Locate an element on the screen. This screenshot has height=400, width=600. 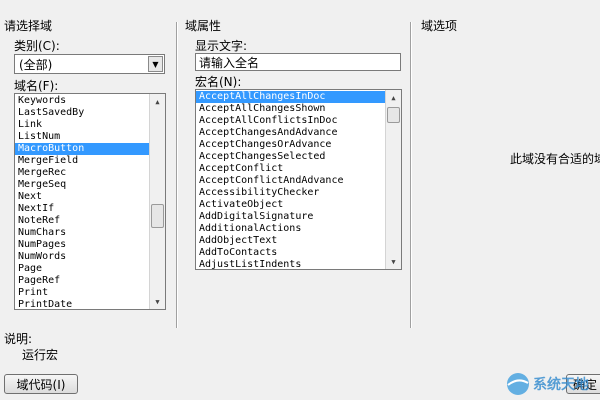
field-name-item: NumWords is located at coordinates (90, 257).